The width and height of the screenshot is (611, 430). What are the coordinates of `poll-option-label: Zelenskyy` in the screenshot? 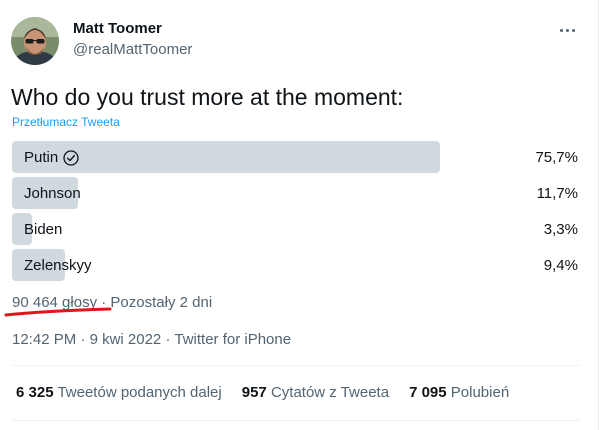 It's located at (58, 265).